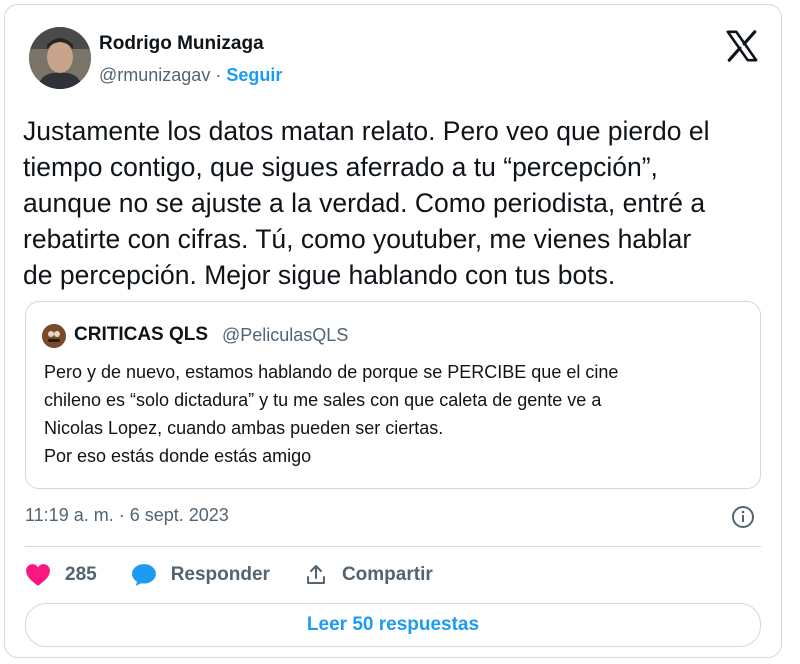 This screenshot has width=800, height=664. Describe the element at coordinates (54, 336) in the screenshot. I see `quoted-author-avatar` at that location.